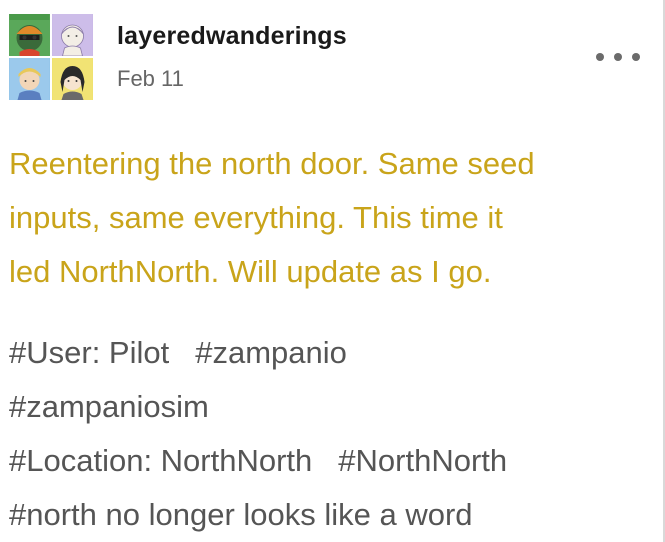  I want to click on post-body-line: Reentering the north door. Same seed, so click(272, 163).